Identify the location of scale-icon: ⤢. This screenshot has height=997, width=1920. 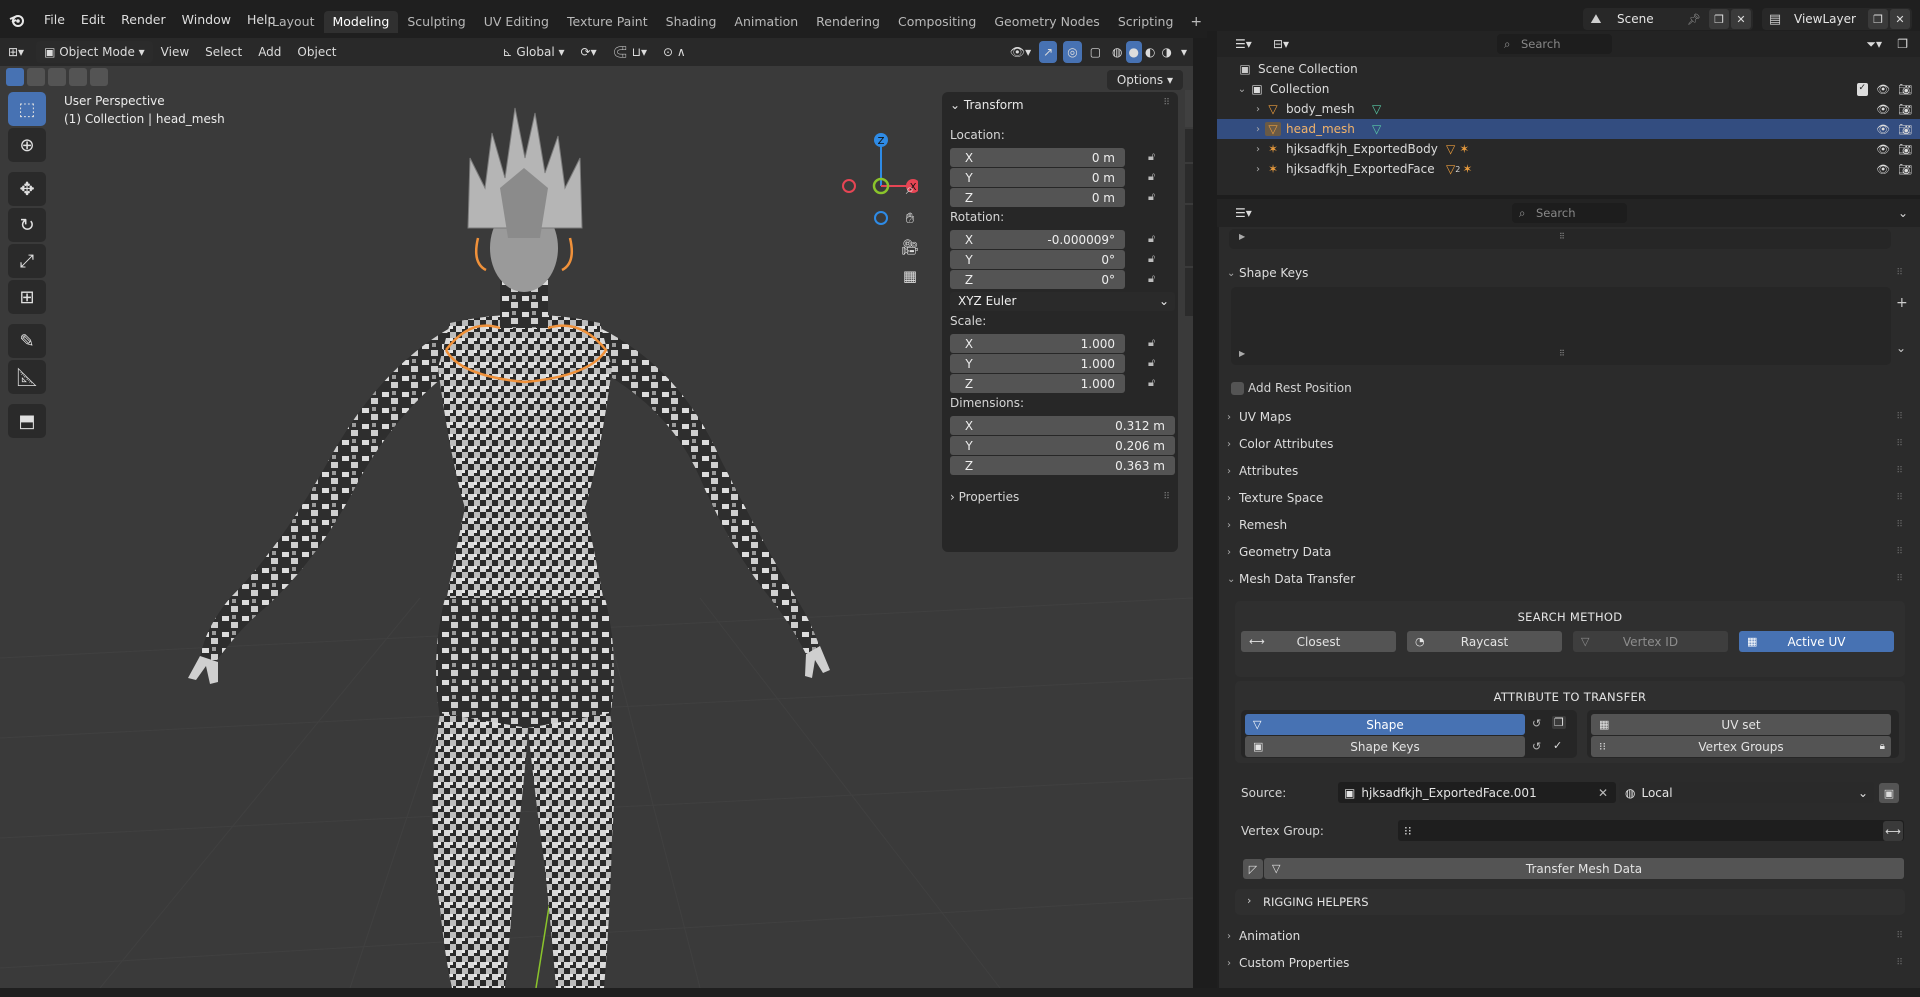
(27, 261).